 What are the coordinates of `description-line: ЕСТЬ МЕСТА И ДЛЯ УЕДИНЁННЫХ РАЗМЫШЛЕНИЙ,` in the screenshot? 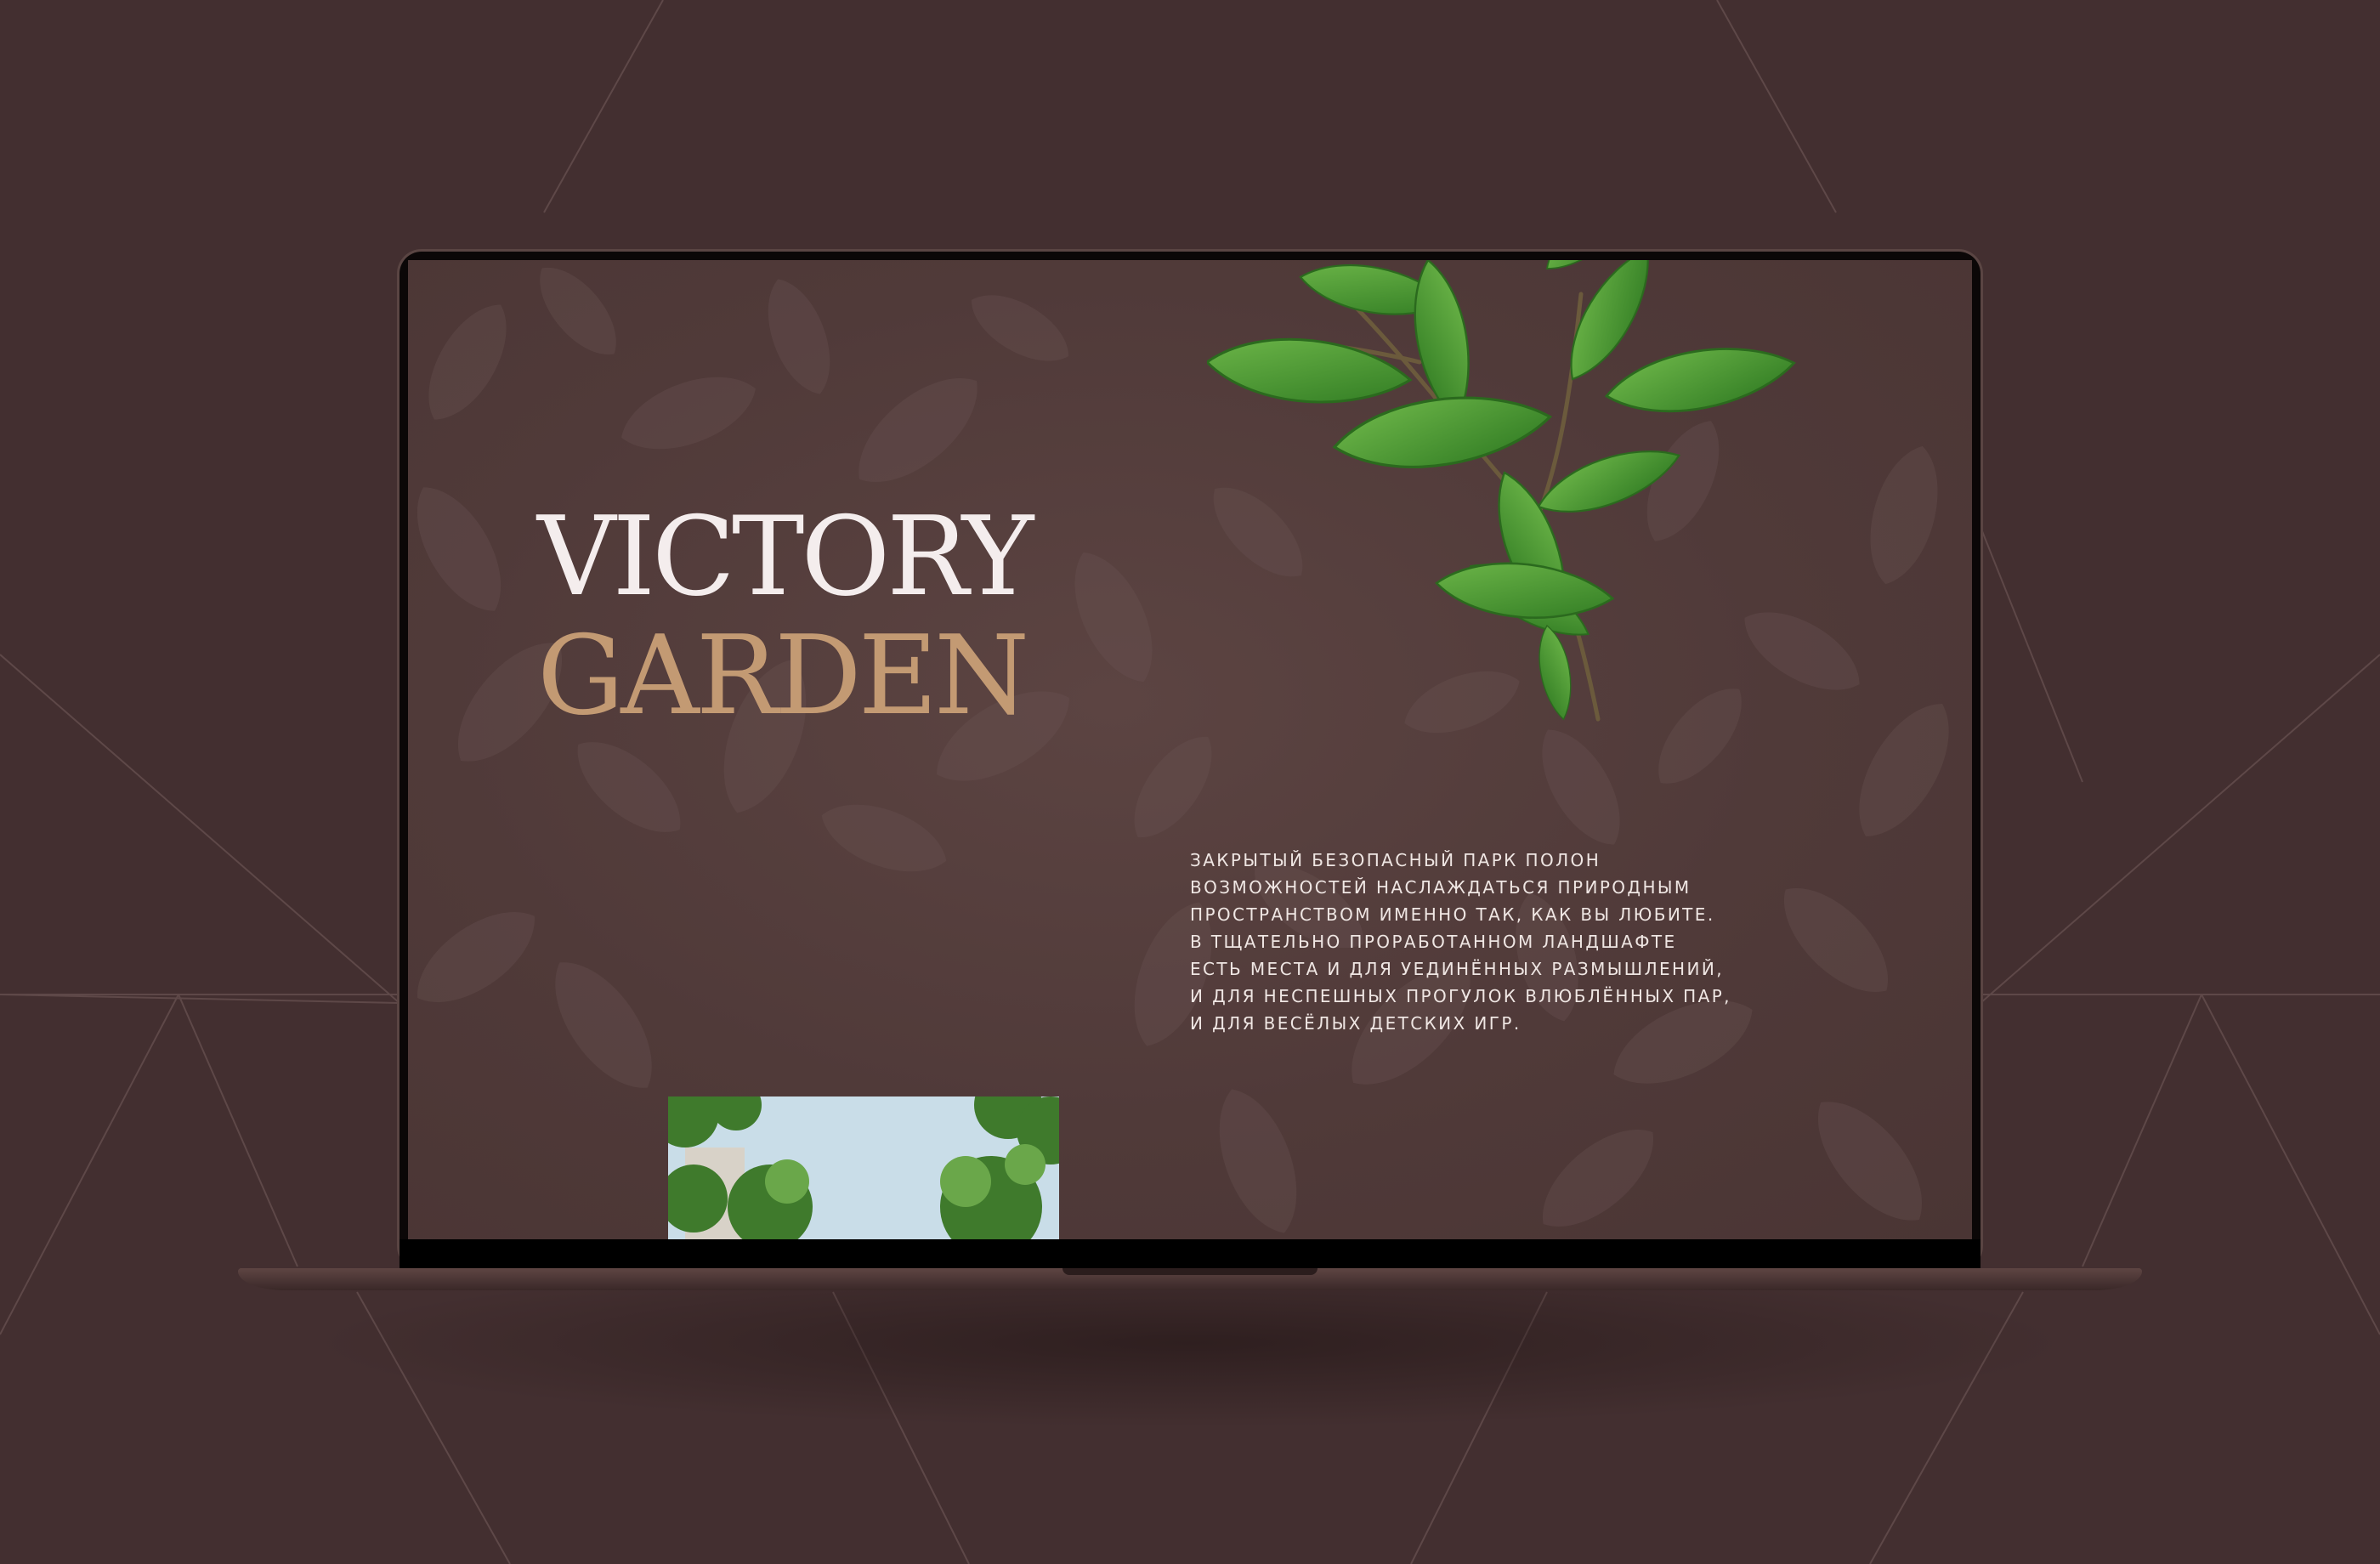 It's located at (1457, 969).